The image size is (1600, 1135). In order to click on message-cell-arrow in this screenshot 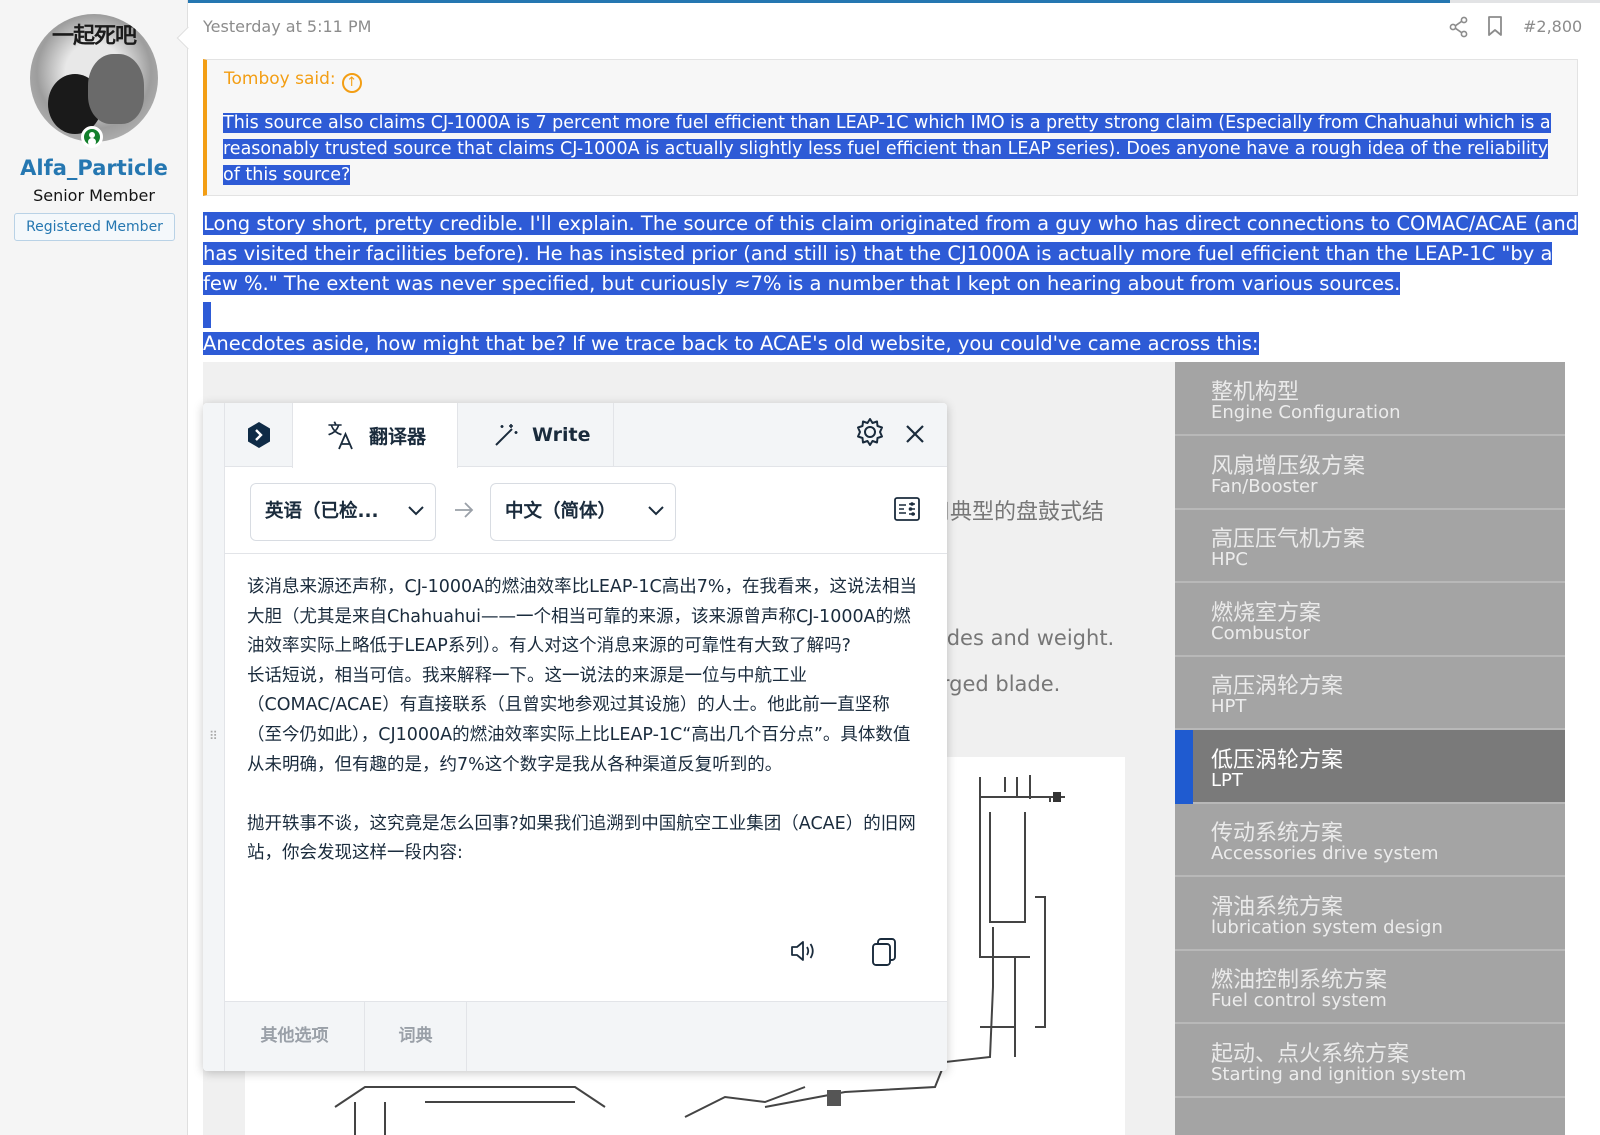, I will do `click(188, 38)`.